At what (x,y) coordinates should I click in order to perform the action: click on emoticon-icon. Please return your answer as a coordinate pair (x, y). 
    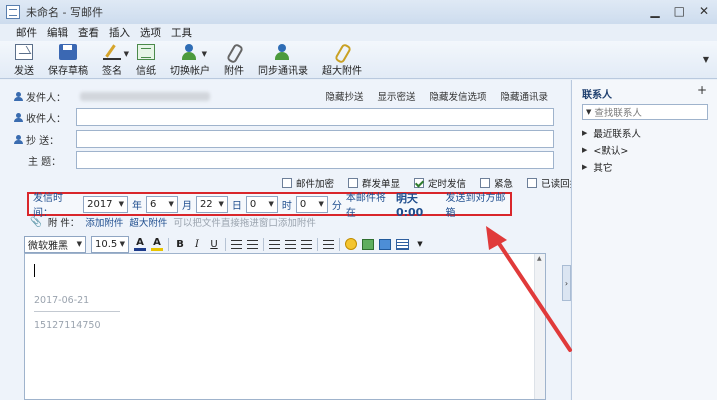
    Looking at the image, I should click on (351, 244).